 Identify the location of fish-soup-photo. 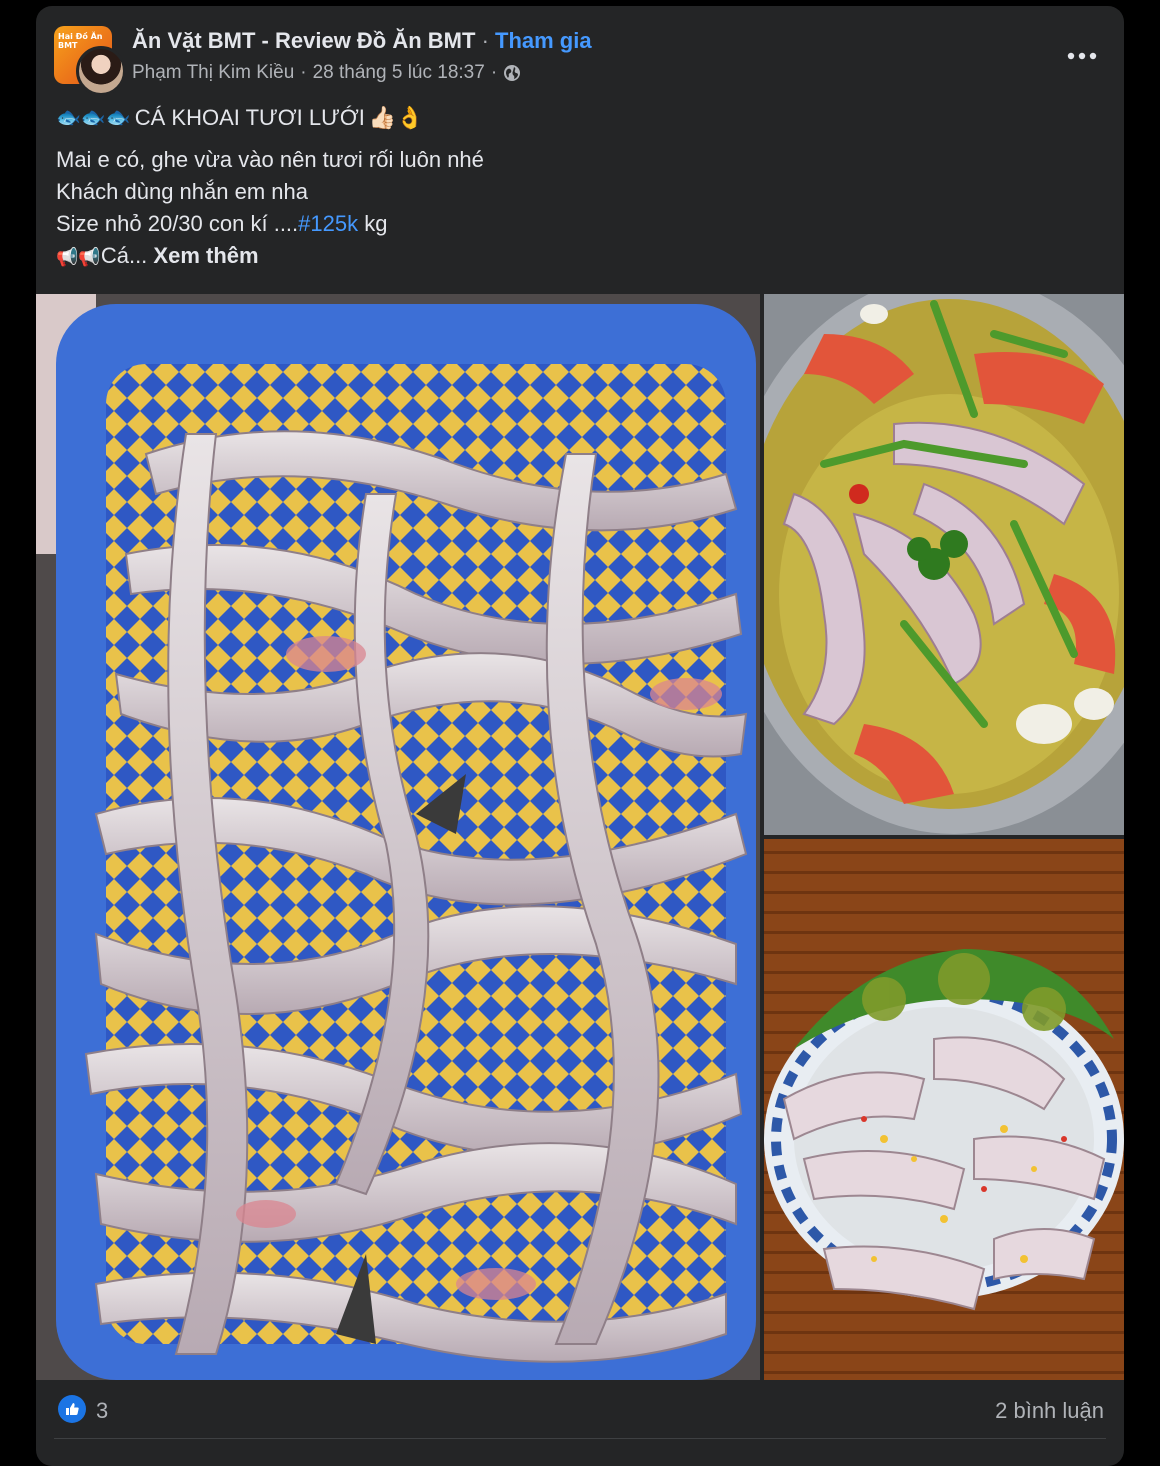
(944, 564).